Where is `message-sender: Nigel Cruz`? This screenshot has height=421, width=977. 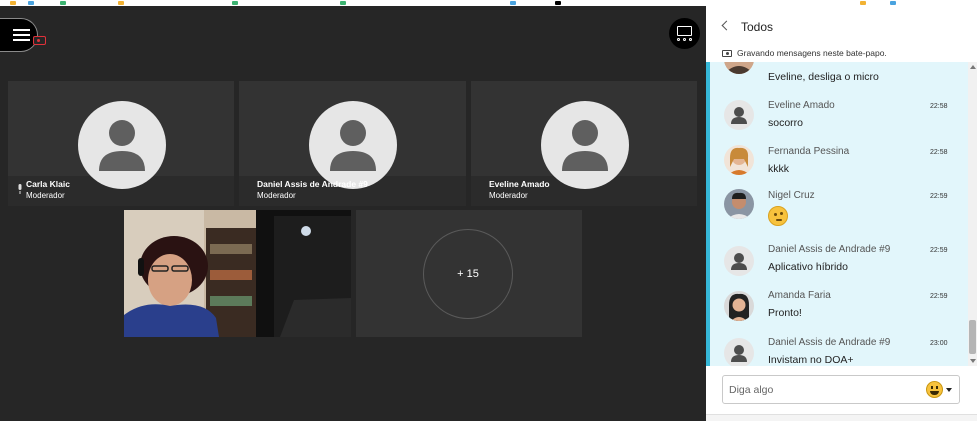
message-sender: Nigel Cruz is located at coordinates (791, 195).